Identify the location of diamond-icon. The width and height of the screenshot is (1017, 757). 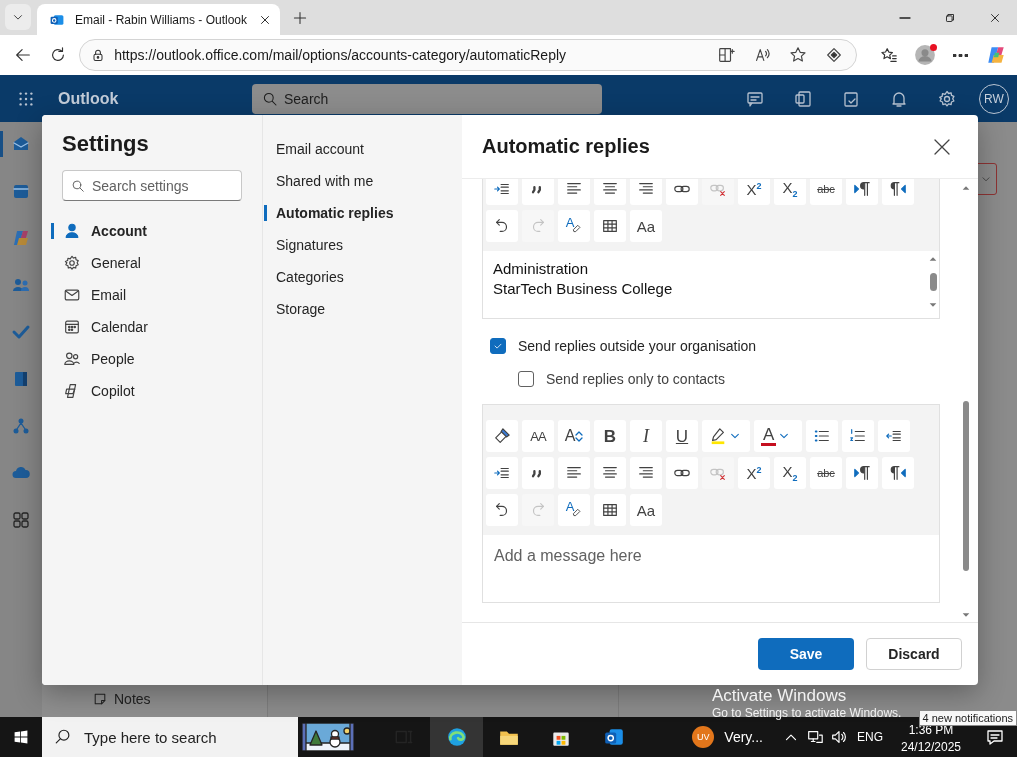
(833, 55).